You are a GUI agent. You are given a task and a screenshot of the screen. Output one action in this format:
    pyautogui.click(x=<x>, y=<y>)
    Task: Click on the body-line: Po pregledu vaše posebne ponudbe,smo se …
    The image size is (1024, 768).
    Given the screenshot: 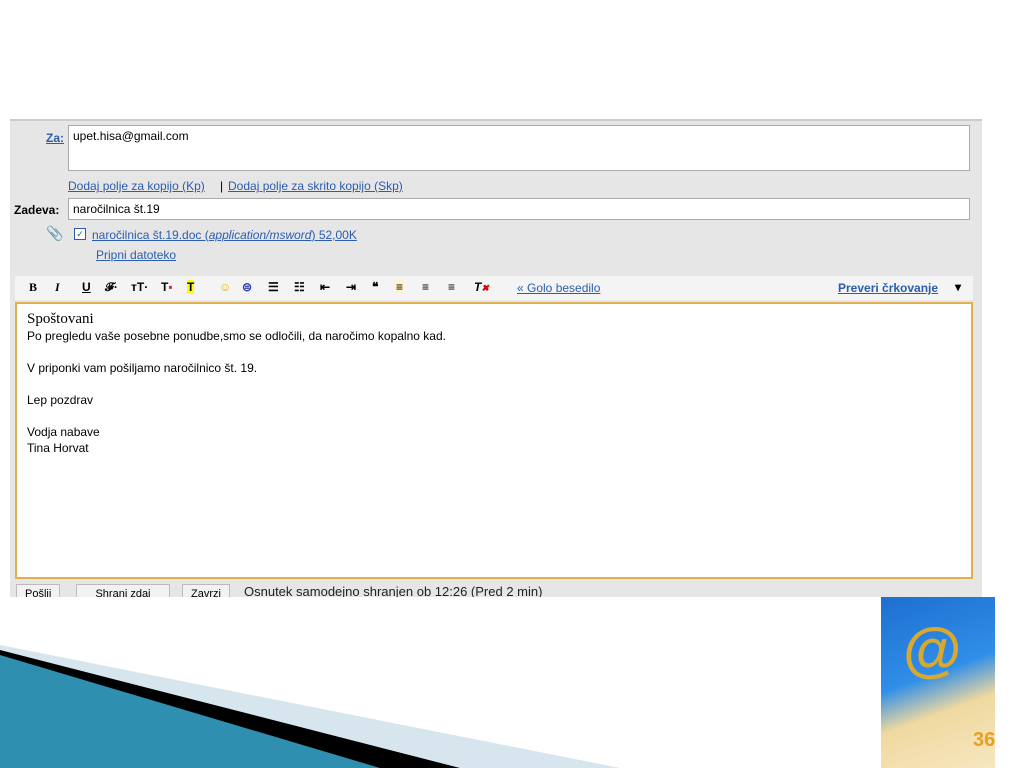 What is the action you would take?
    pyautogui.click(x=236, y=336)
    